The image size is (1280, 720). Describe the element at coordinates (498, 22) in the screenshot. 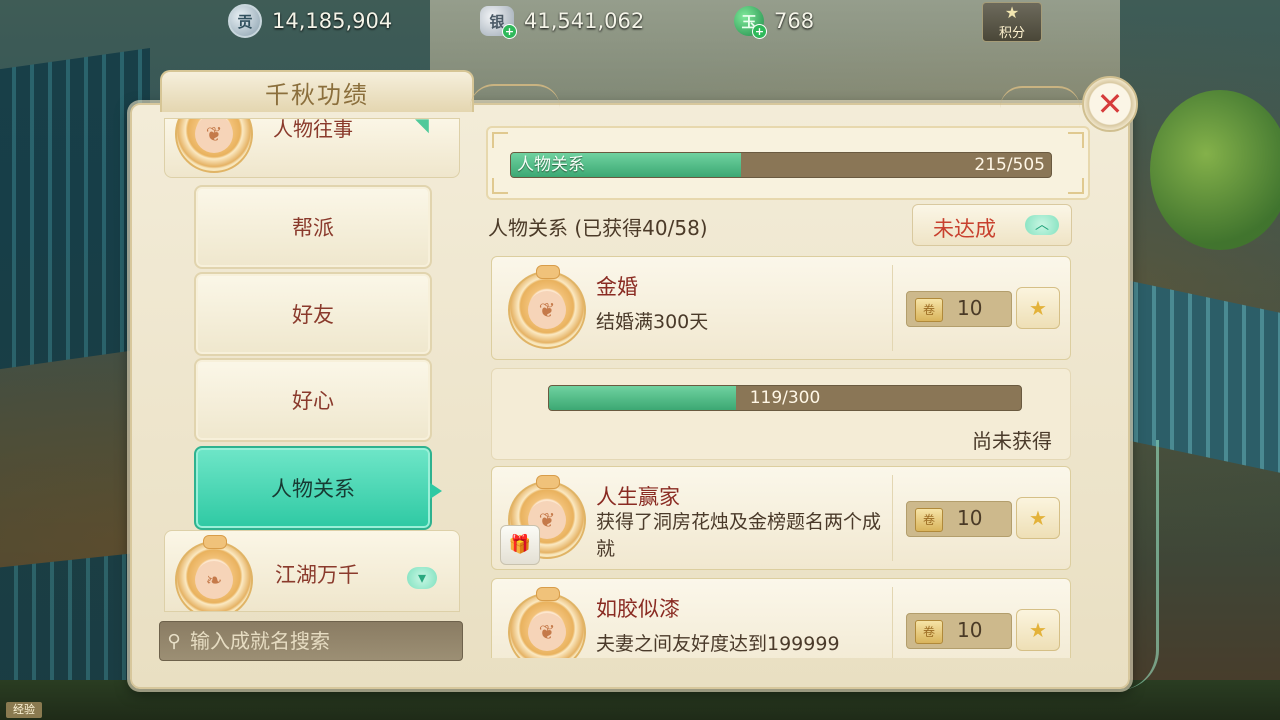

I see `silver-ingot-icon: 银 +` at that location.